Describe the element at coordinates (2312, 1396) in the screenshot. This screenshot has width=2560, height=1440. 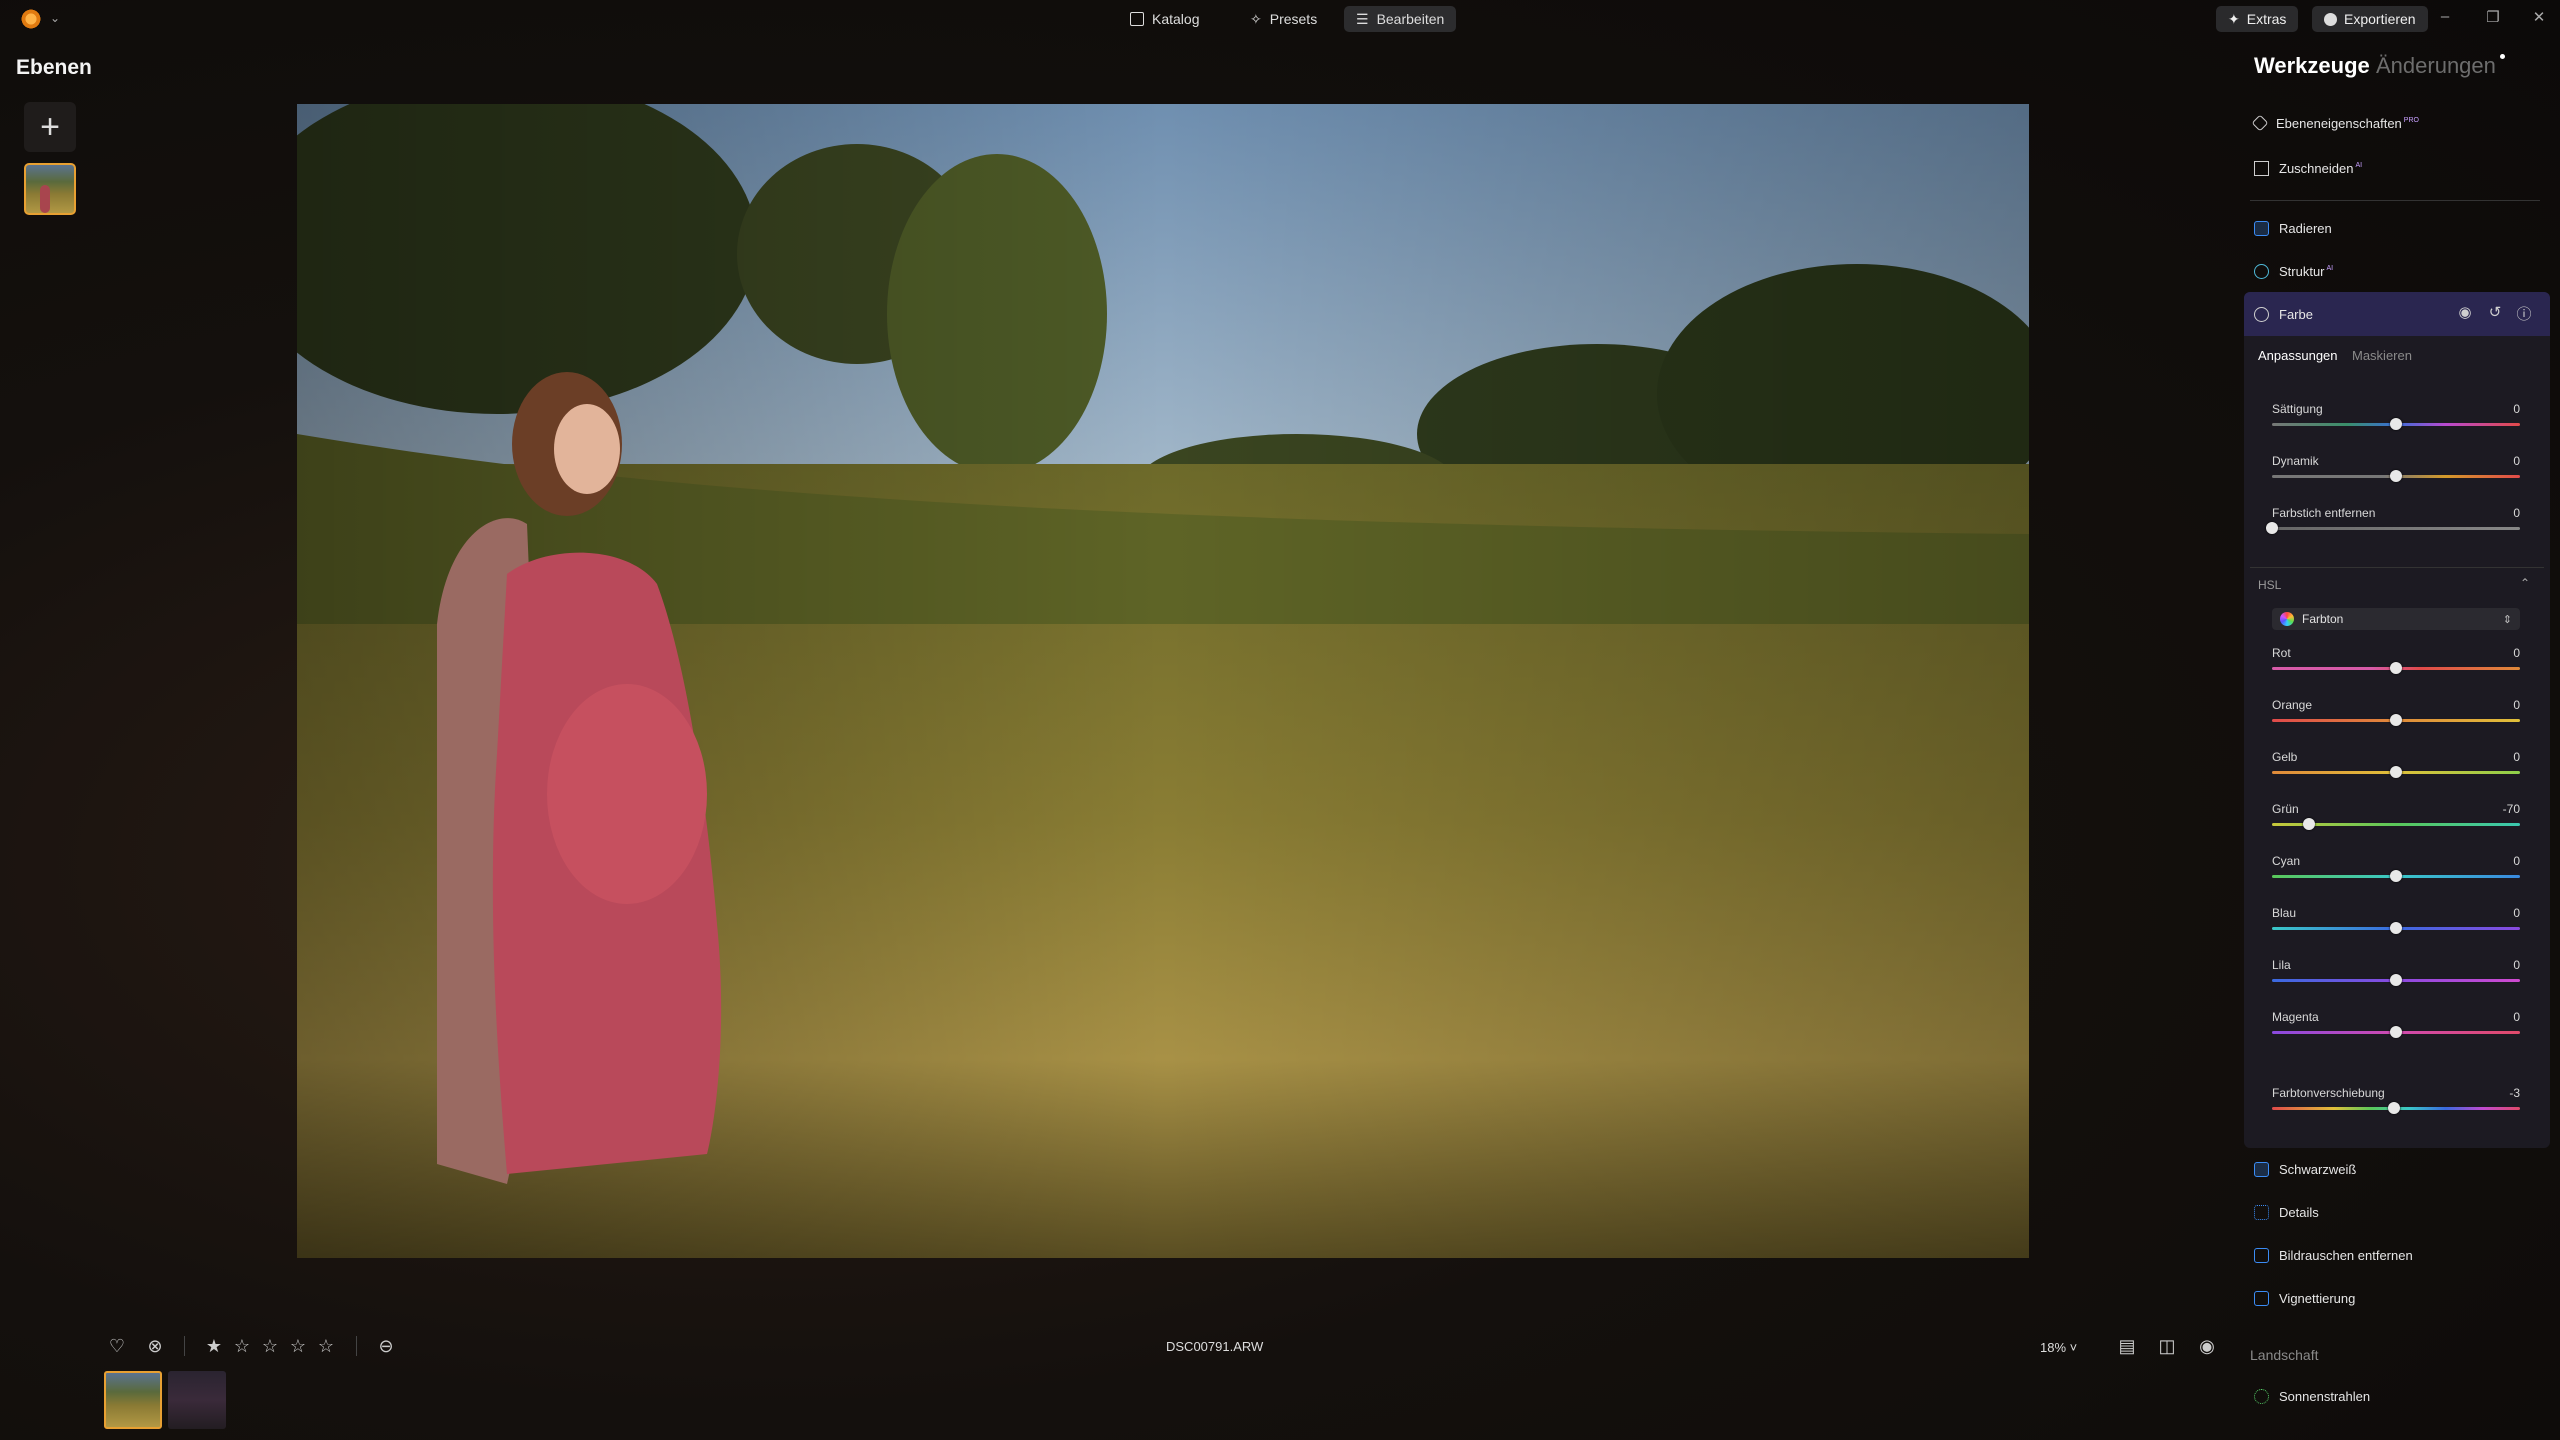
I see `tool-sonnenstrahlen: Sonnenstrahlen` at that location.